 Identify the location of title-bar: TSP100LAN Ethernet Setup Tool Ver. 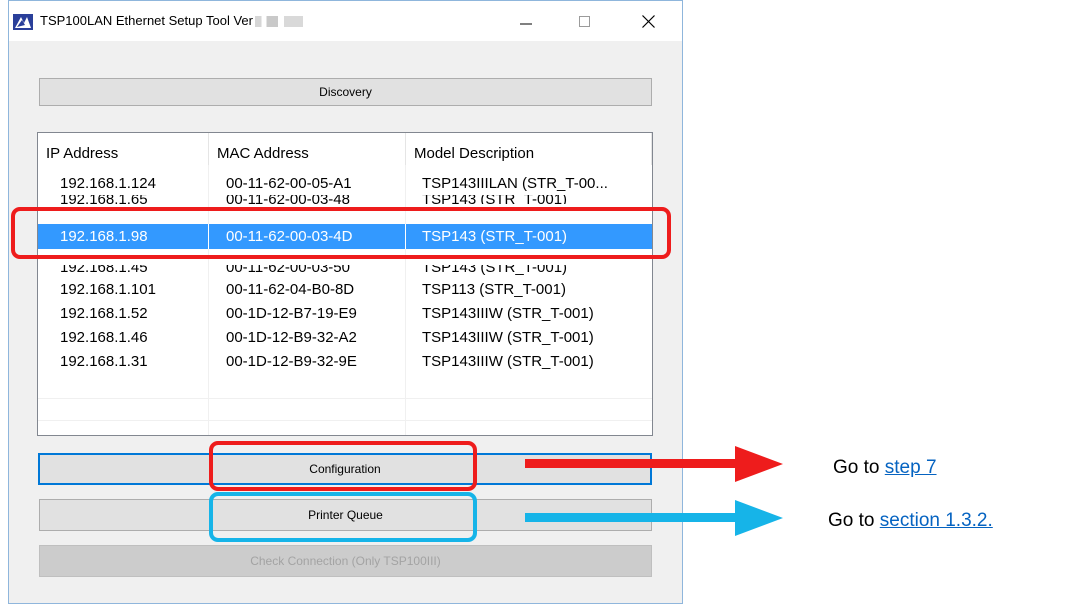
(345, 21).